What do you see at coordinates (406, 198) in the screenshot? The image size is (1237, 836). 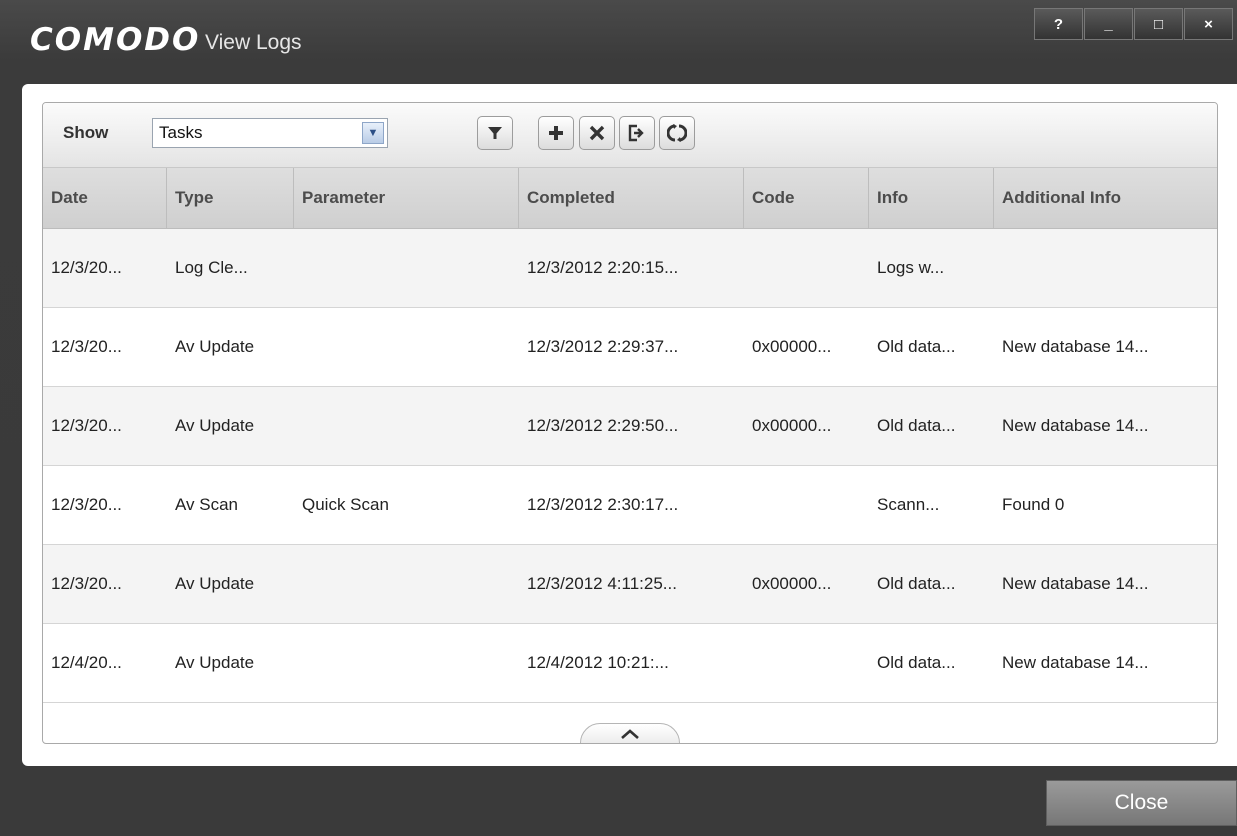 I see `column-header-parameter: Parameter` at bounding box center [406, 198].